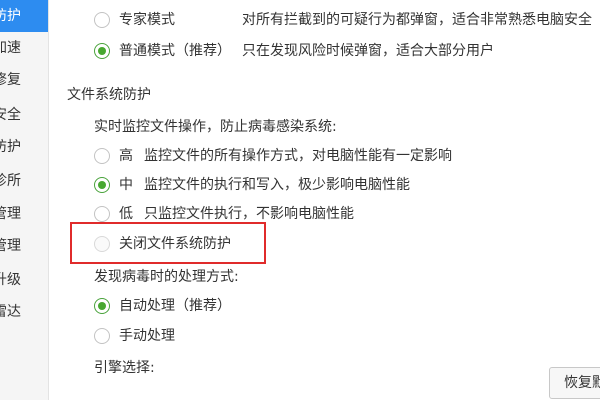  What do you see at coordinates (147, 20) in the screenshot?
I see `radio-label: 专家模式` at bounding box center [147, 20].